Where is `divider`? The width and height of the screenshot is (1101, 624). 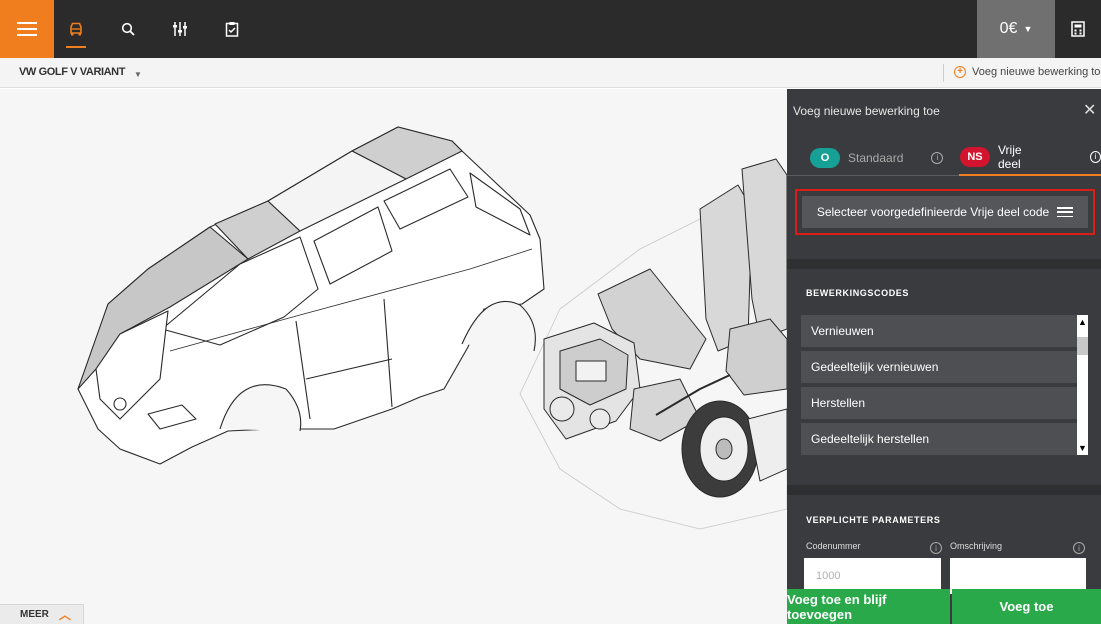
divider is located at coordinates (943, 73).